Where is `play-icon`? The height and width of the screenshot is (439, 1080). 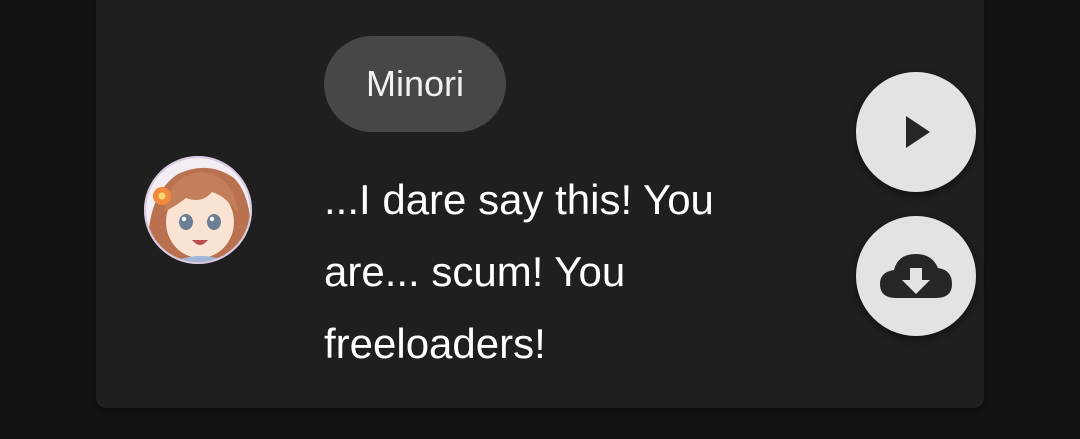 play-icon is located at coordinates (918, 132).